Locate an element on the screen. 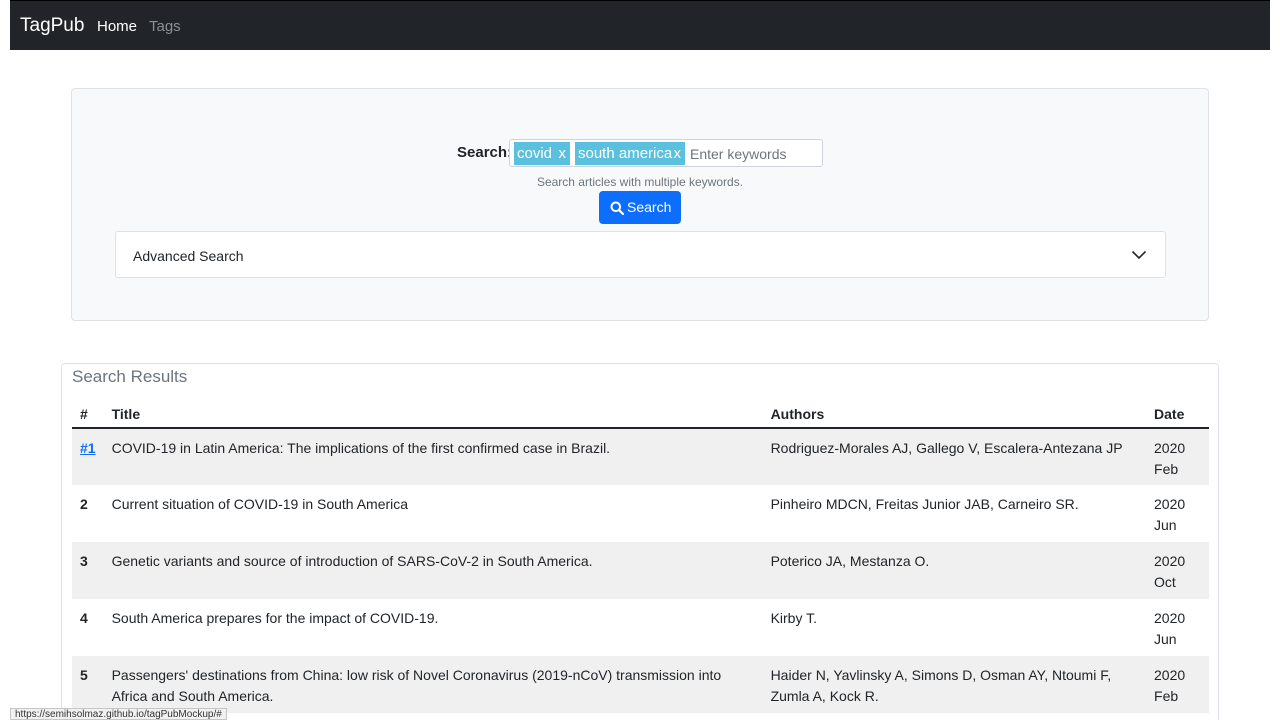  header-date: Date is located at coordinates (1177, 414).